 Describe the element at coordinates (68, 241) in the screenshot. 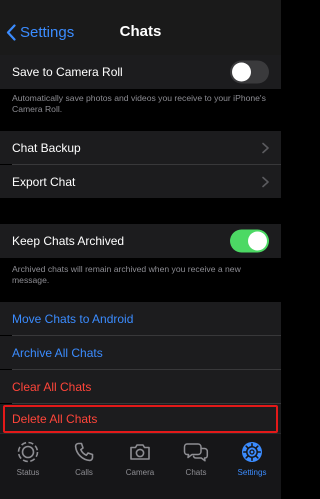

I see `keep-chats-archived-label: Keep Chats Archived` at that location.